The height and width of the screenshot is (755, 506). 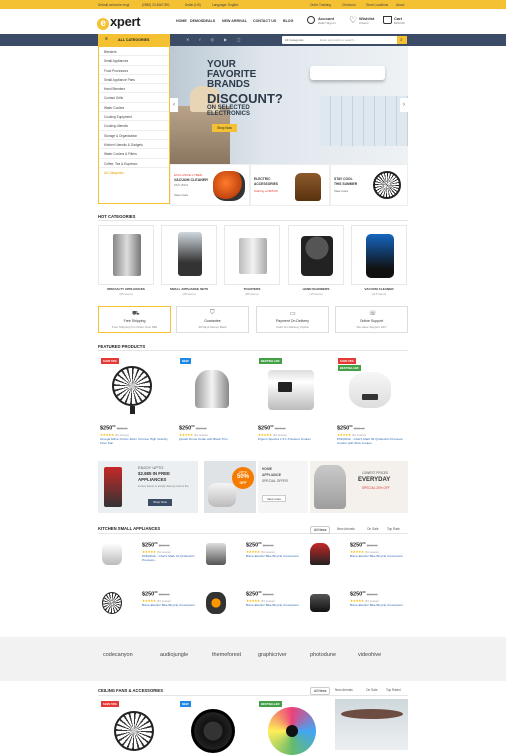 I want to click on order-tracking-link: Order Tracking, so click(x=320, y=5).